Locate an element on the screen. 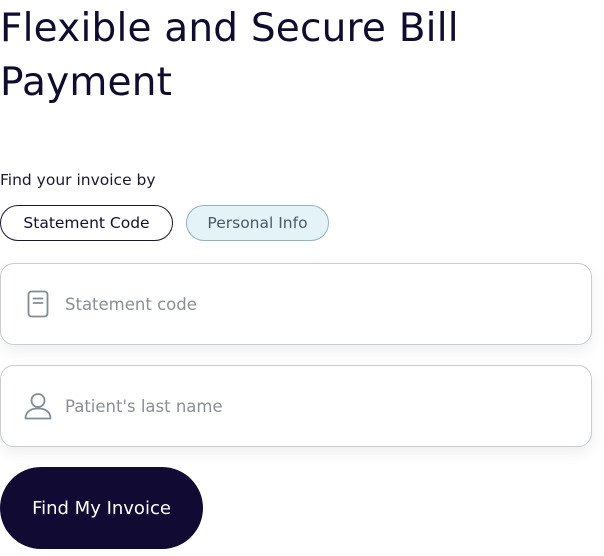  last-name-field is located at coordinates (296, 406).